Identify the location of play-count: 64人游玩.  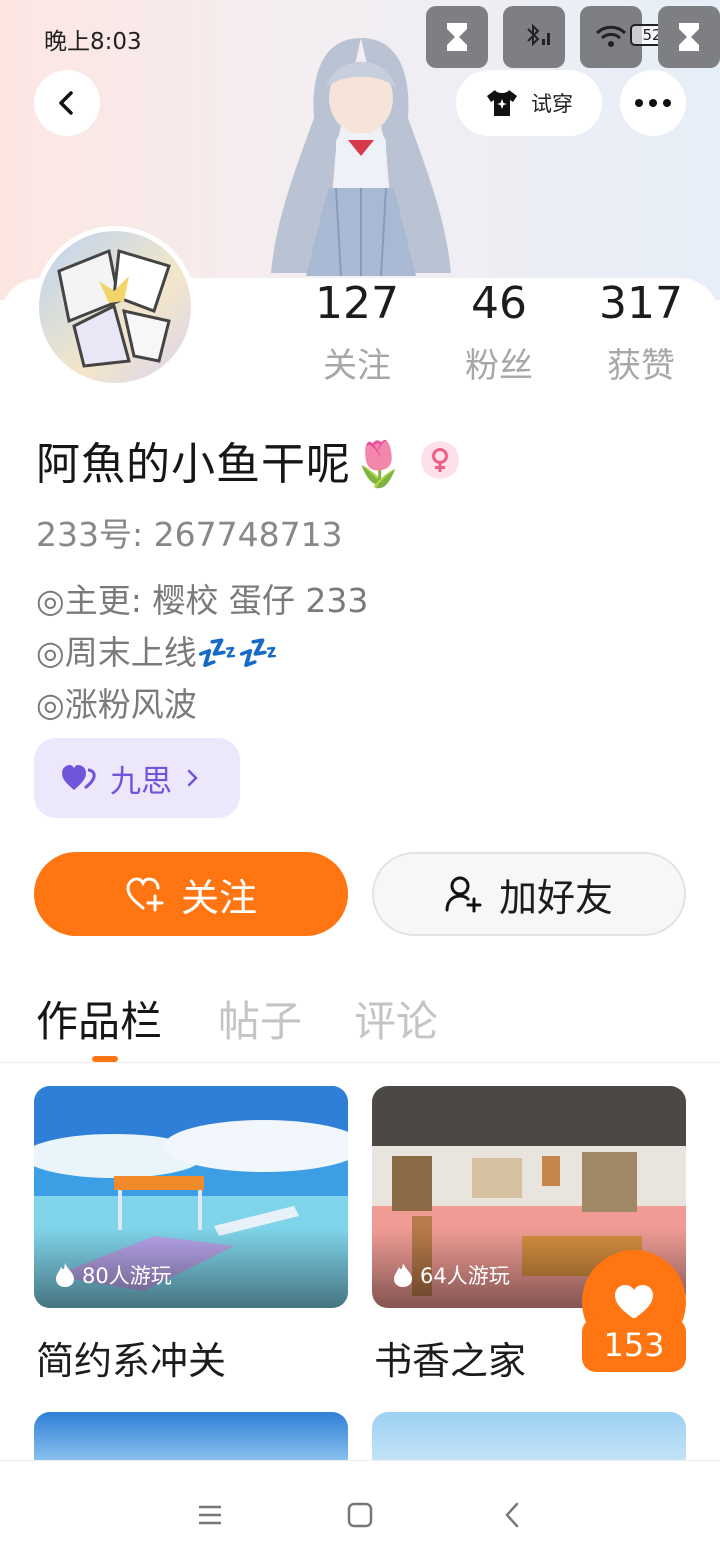
(451, 1275).